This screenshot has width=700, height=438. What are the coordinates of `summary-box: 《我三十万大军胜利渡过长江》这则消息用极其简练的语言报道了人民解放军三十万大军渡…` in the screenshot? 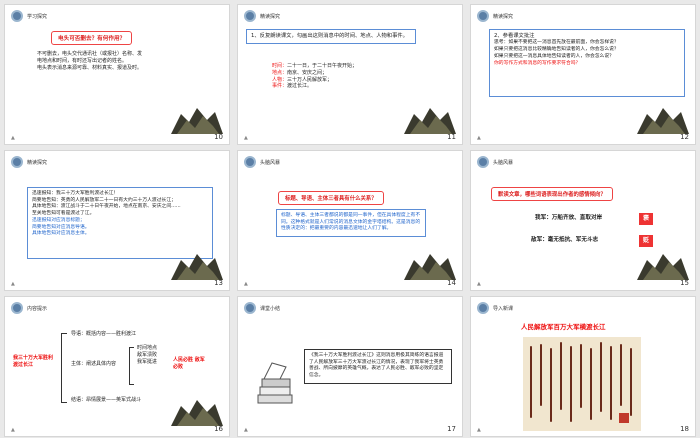 It's located at (378, 366).